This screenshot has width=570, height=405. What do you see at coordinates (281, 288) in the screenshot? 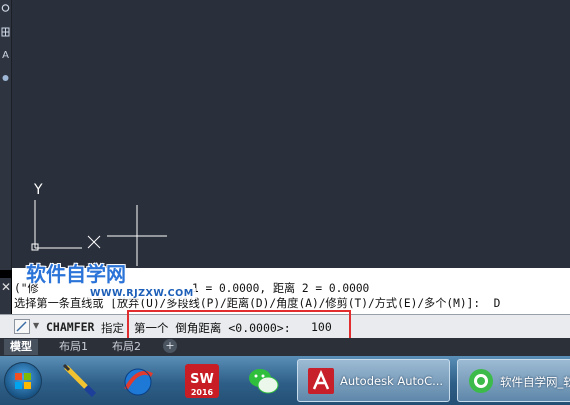
I see `history-line-1-right: 1 = 0.0000, 距离 2 = 0.0000` at bounding box center [281, 288].